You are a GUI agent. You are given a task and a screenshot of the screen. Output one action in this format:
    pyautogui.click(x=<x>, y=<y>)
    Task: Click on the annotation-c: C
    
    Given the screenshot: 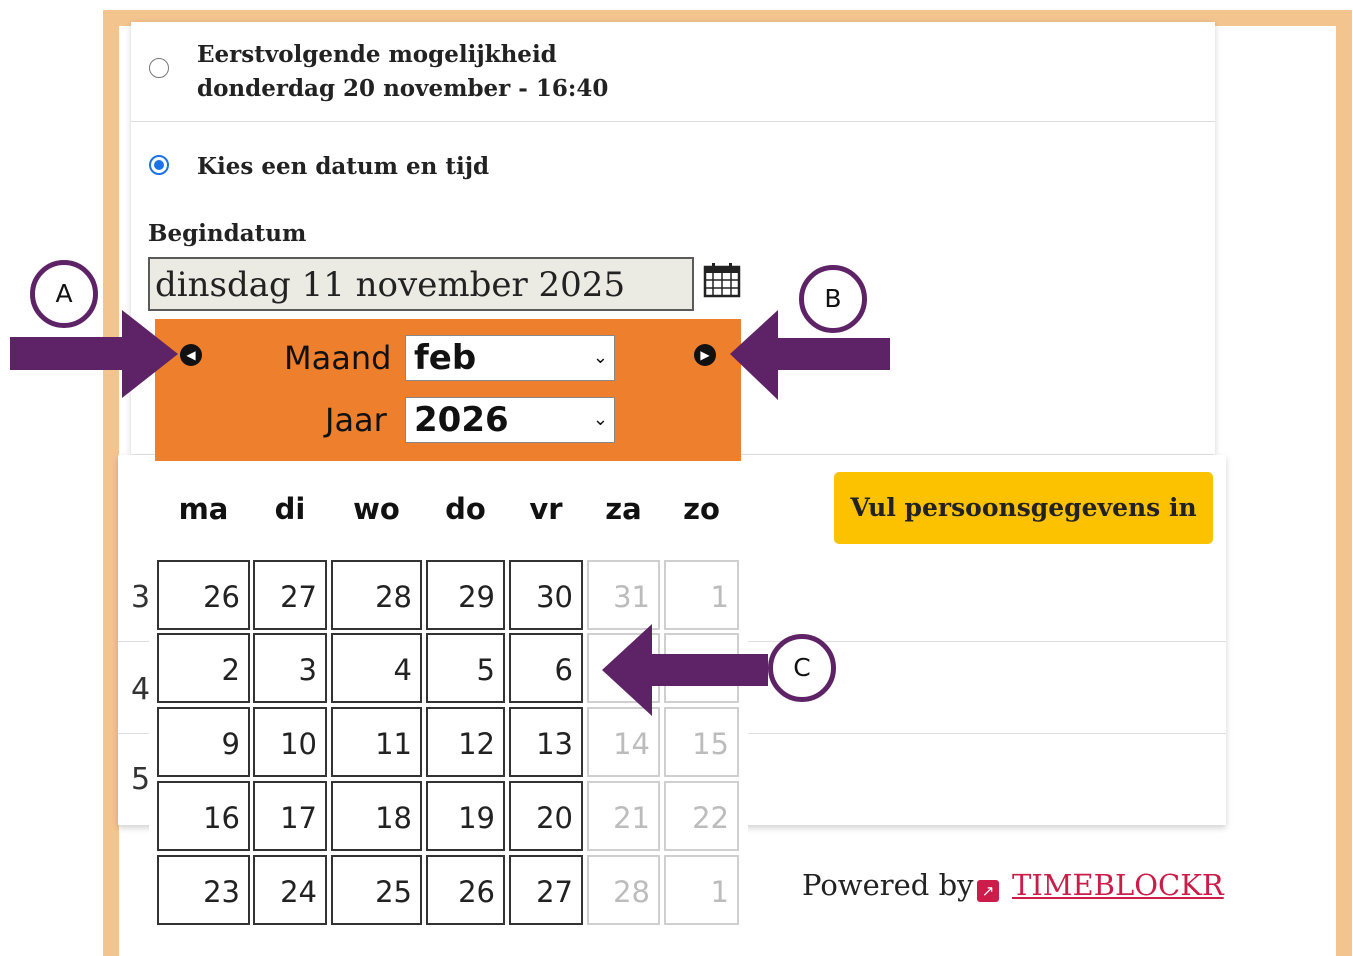 What is the action you would take?
    pyautogui.click(x=802, y=668)
    